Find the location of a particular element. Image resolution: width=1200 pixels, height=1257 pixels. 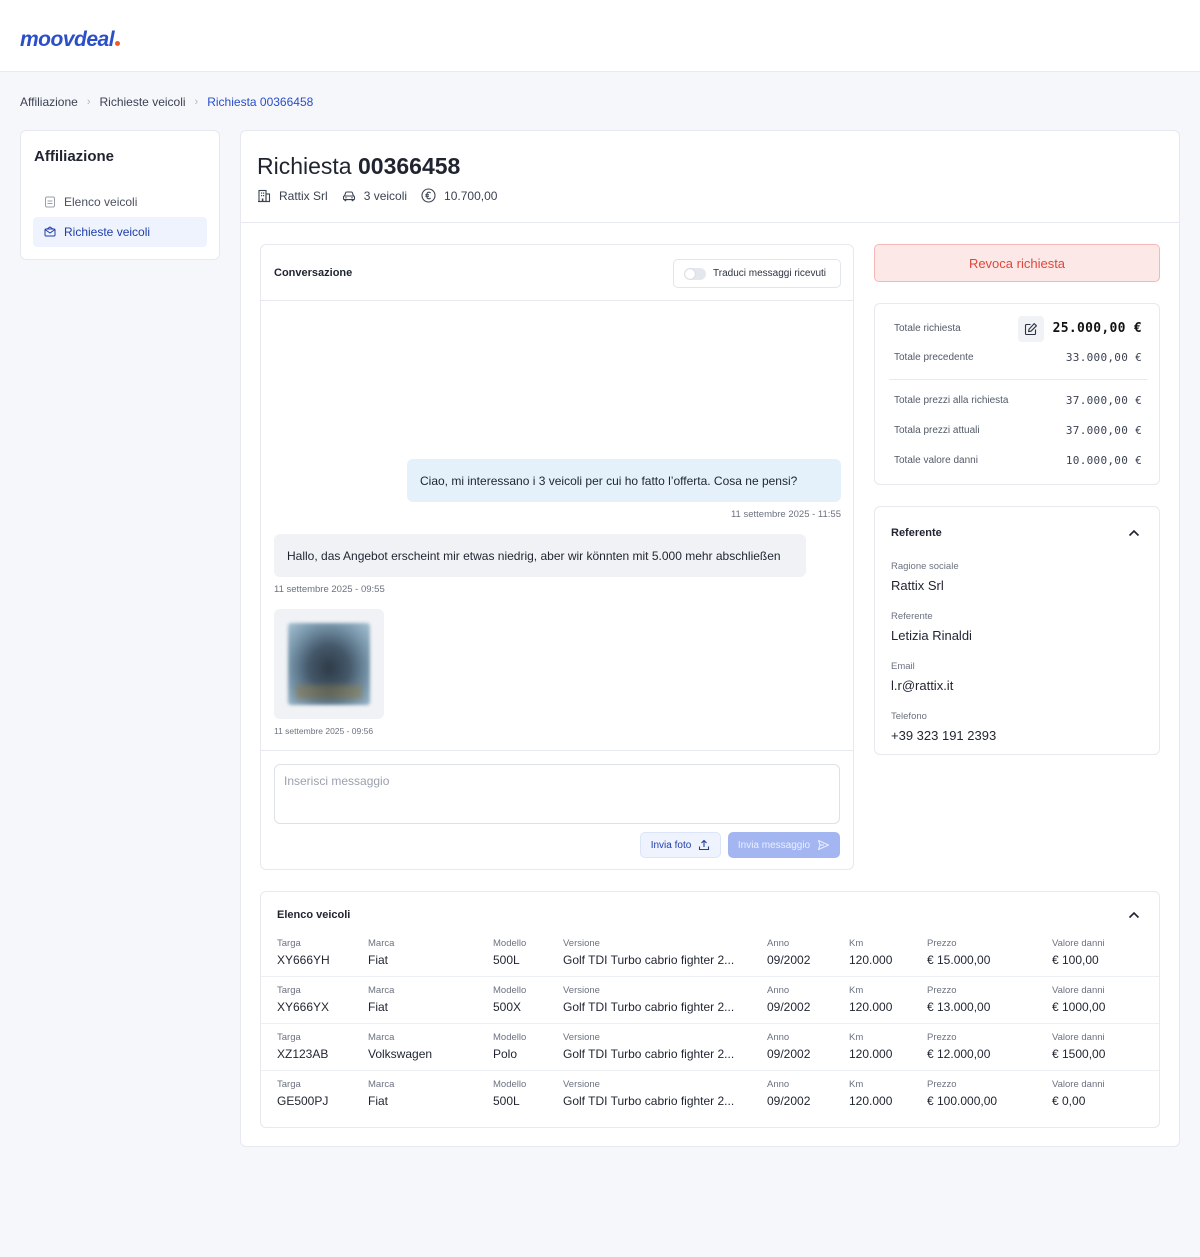

logo-text: moovdeal is located at coordinates (67, 39).